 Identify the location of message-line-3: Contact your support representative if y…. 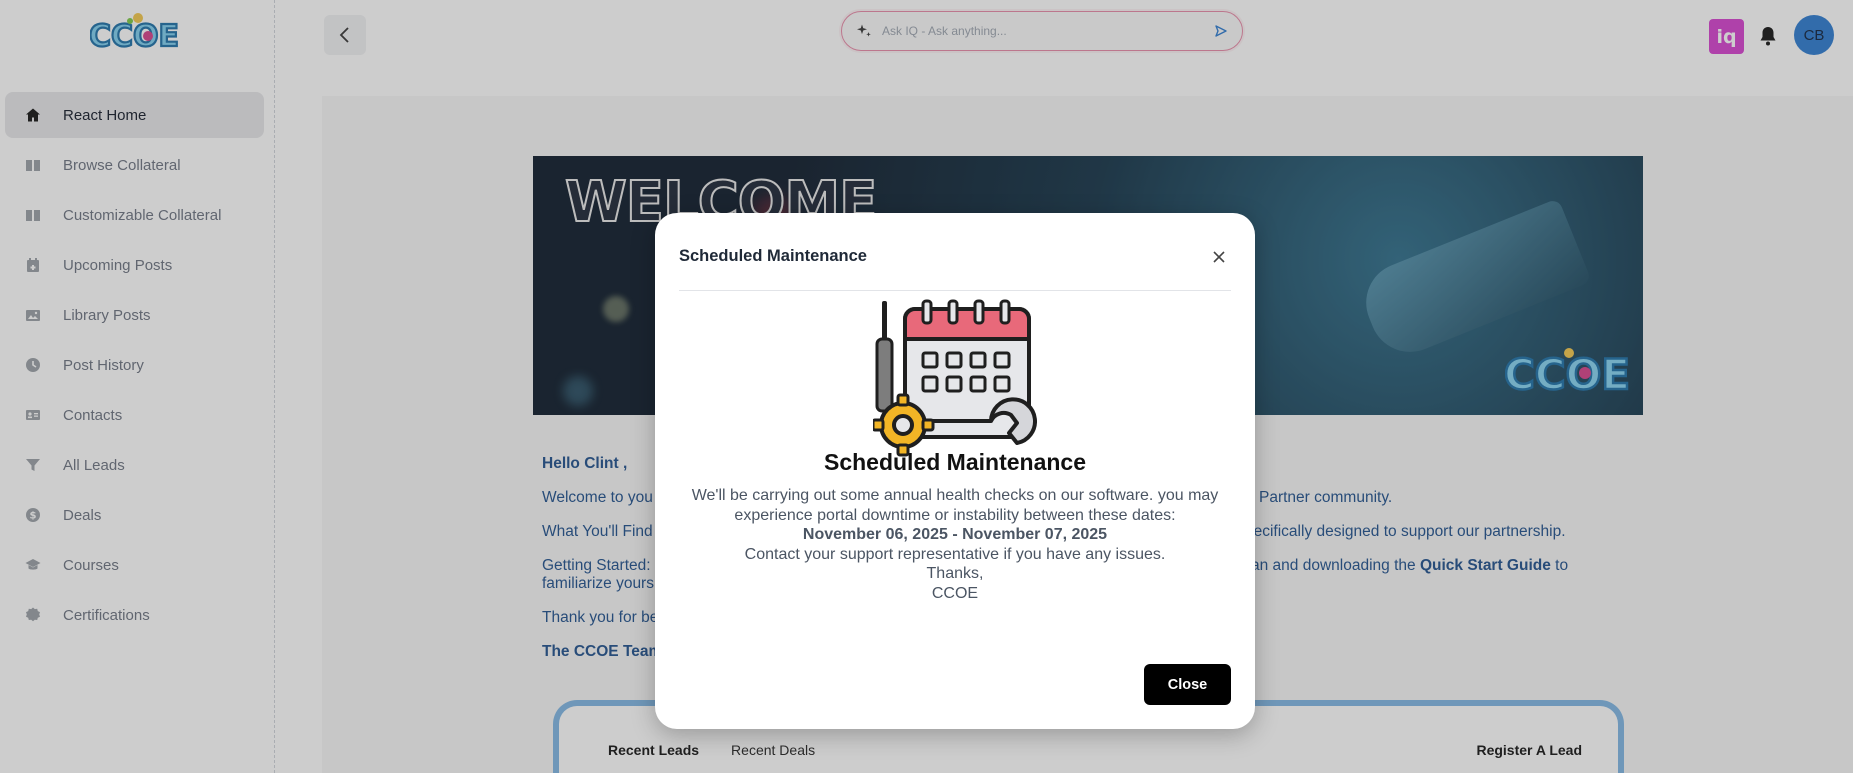
(955, 554).